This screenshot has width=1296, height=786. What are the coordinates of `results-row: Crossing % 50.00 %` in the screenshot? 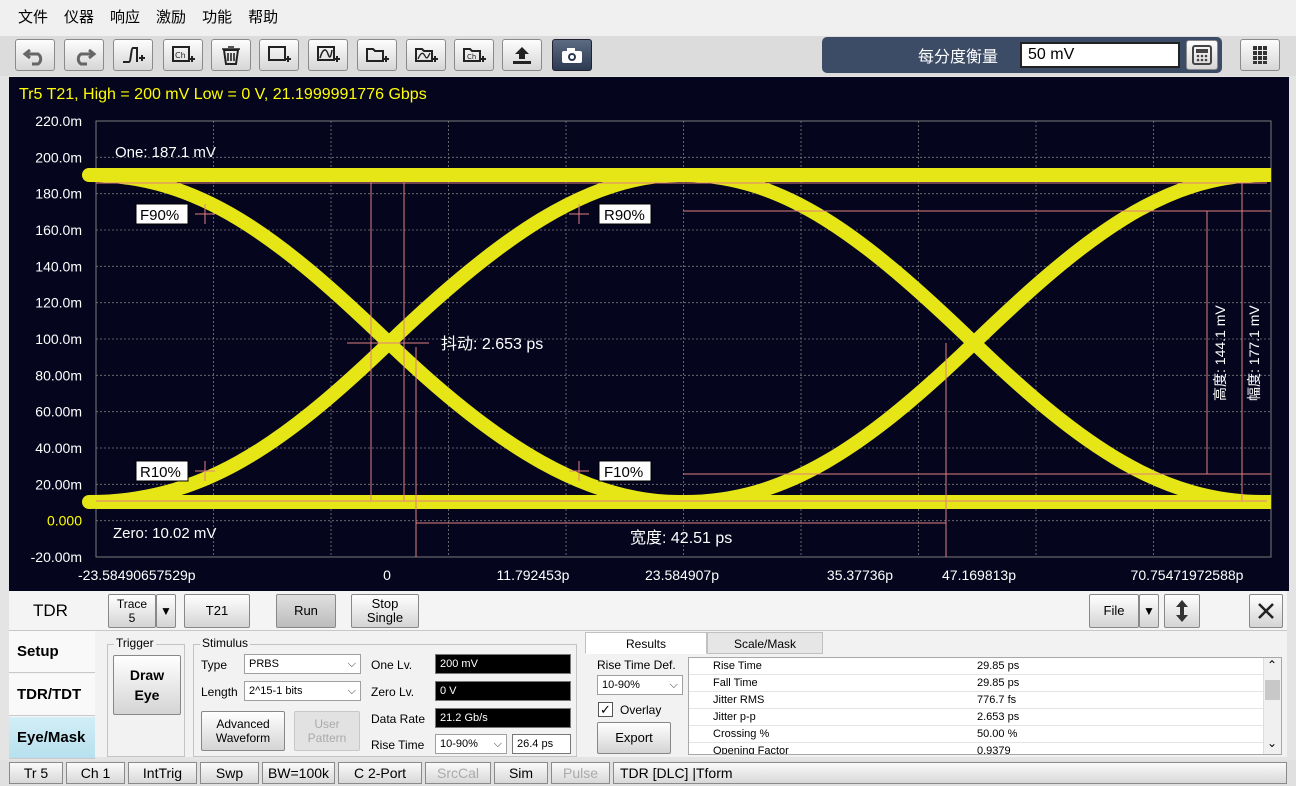 It's located at (977, 734).